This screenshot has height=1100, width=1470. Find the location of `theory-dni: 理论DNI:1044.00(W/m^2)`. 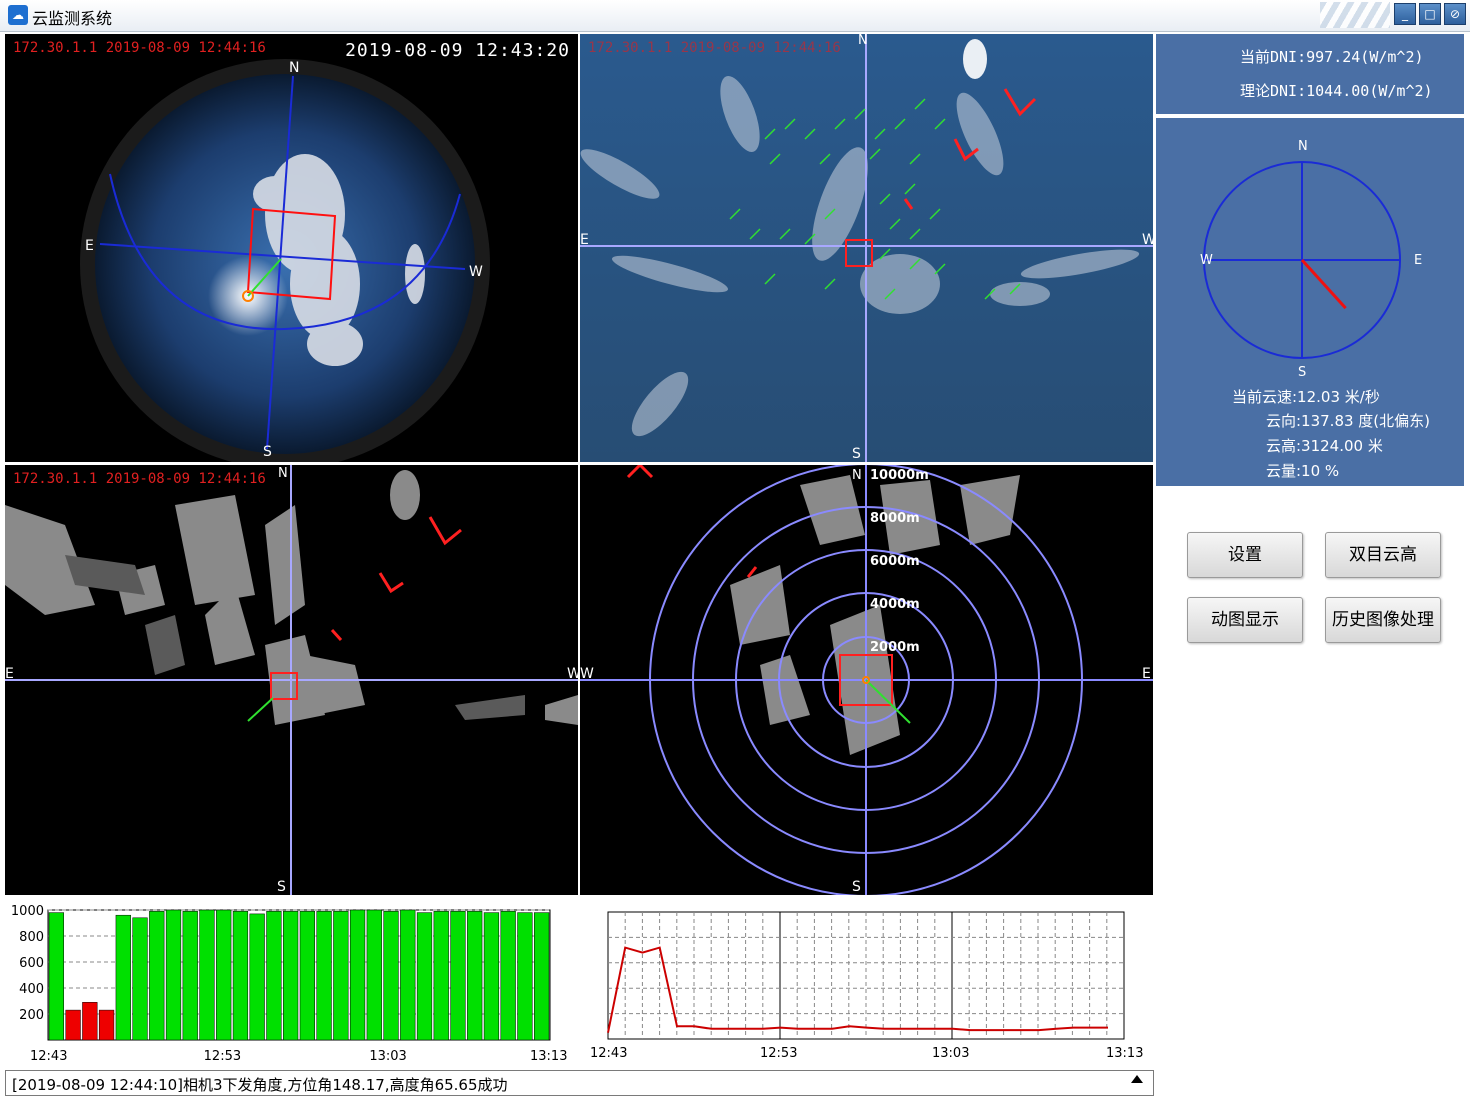

theory-dni: 理论DNI:1044.00(W/m^2) is located at coordinates (1336, 91).